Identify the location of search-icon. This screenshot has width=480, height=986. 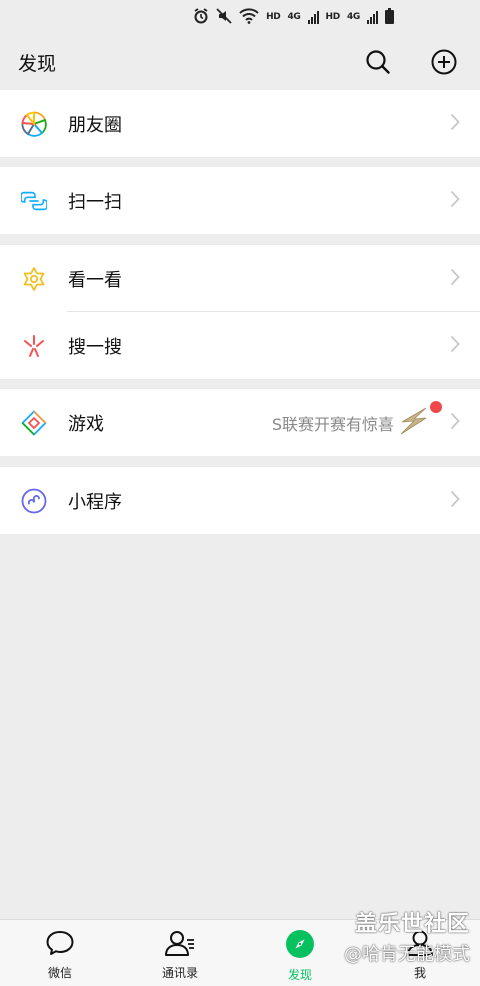
(378, 62).